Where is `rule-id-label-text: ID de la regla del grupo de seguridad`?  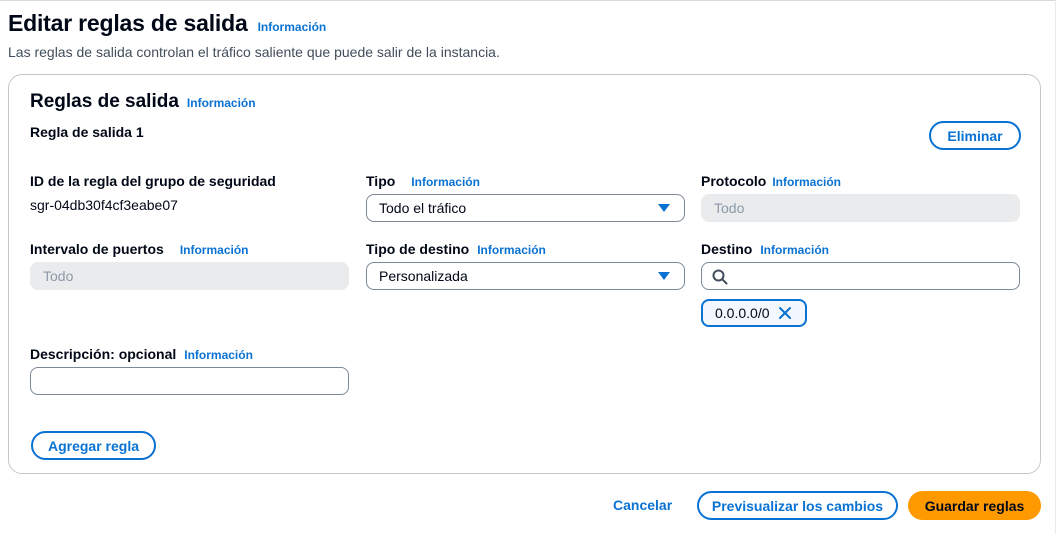
rule-id-label-text: ID de la regla del grupo de seguridad is located at coordinates (153, 181).